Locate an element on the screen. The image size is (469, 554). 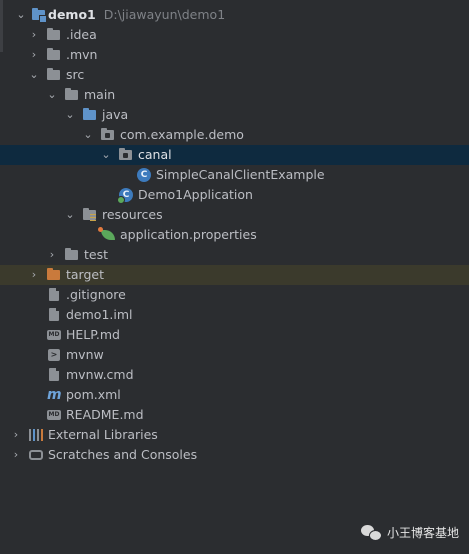
project-path: D:\jiawayun\demo1 is located at coordinates (164, 14).